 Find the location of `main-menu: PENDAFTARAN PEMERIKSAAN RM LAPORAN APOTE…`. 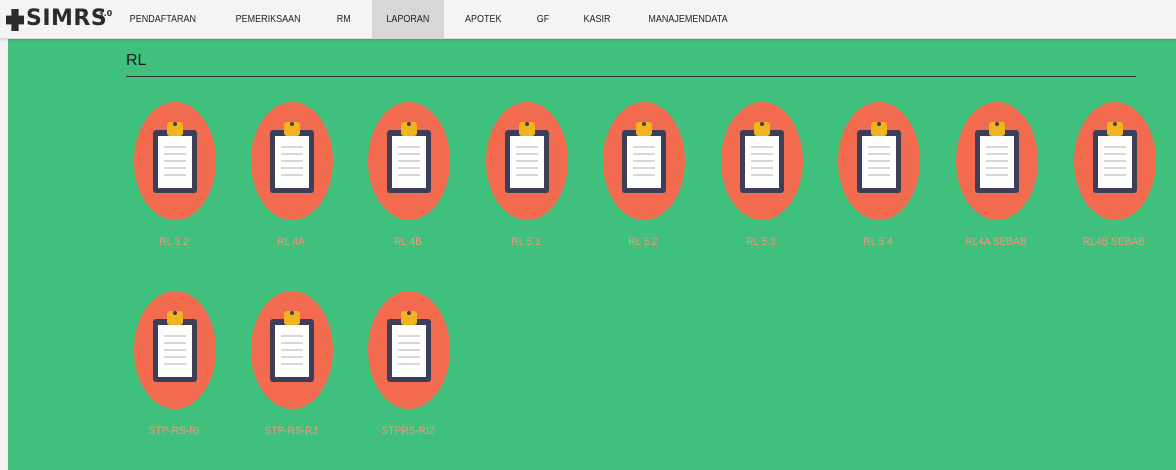

main-menu: PENDAFTARAN PEMERIKSAAN RM LAPORAN APOTE… is located at coordinates (429, 19).